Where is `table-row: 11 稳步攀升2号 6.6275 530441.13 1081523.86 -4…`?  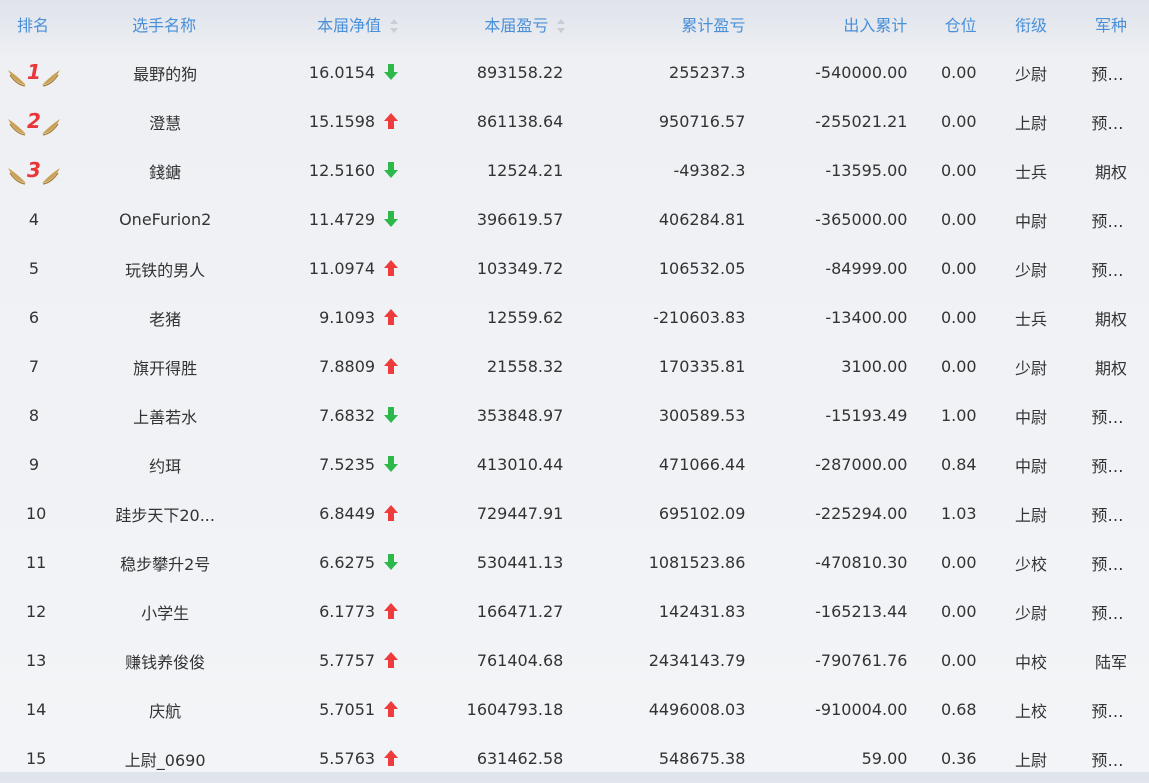
table-row: 11 稳步攀升2号 6.6275 530441.13 1081523.86 -4… is located at coordinates (574, 562).